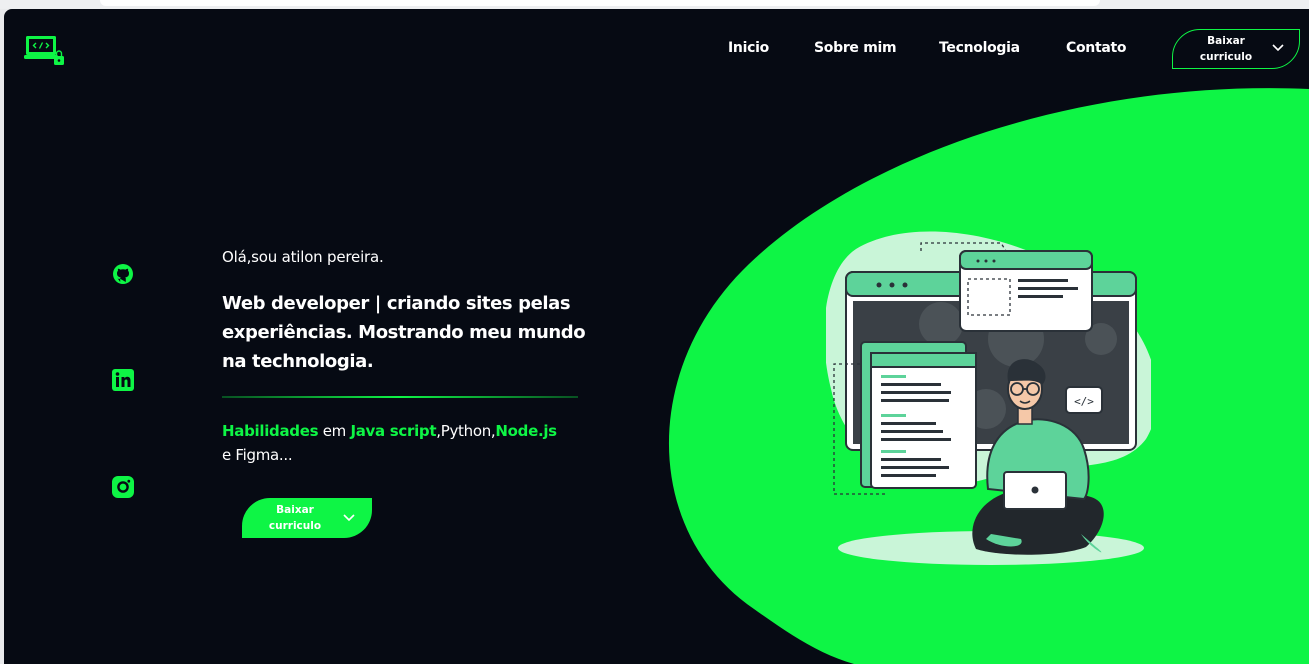 This screenshot has width=1309, height=664. I want to click on header-download-cv-button: Baixar curriculo, so click(1236, 49).